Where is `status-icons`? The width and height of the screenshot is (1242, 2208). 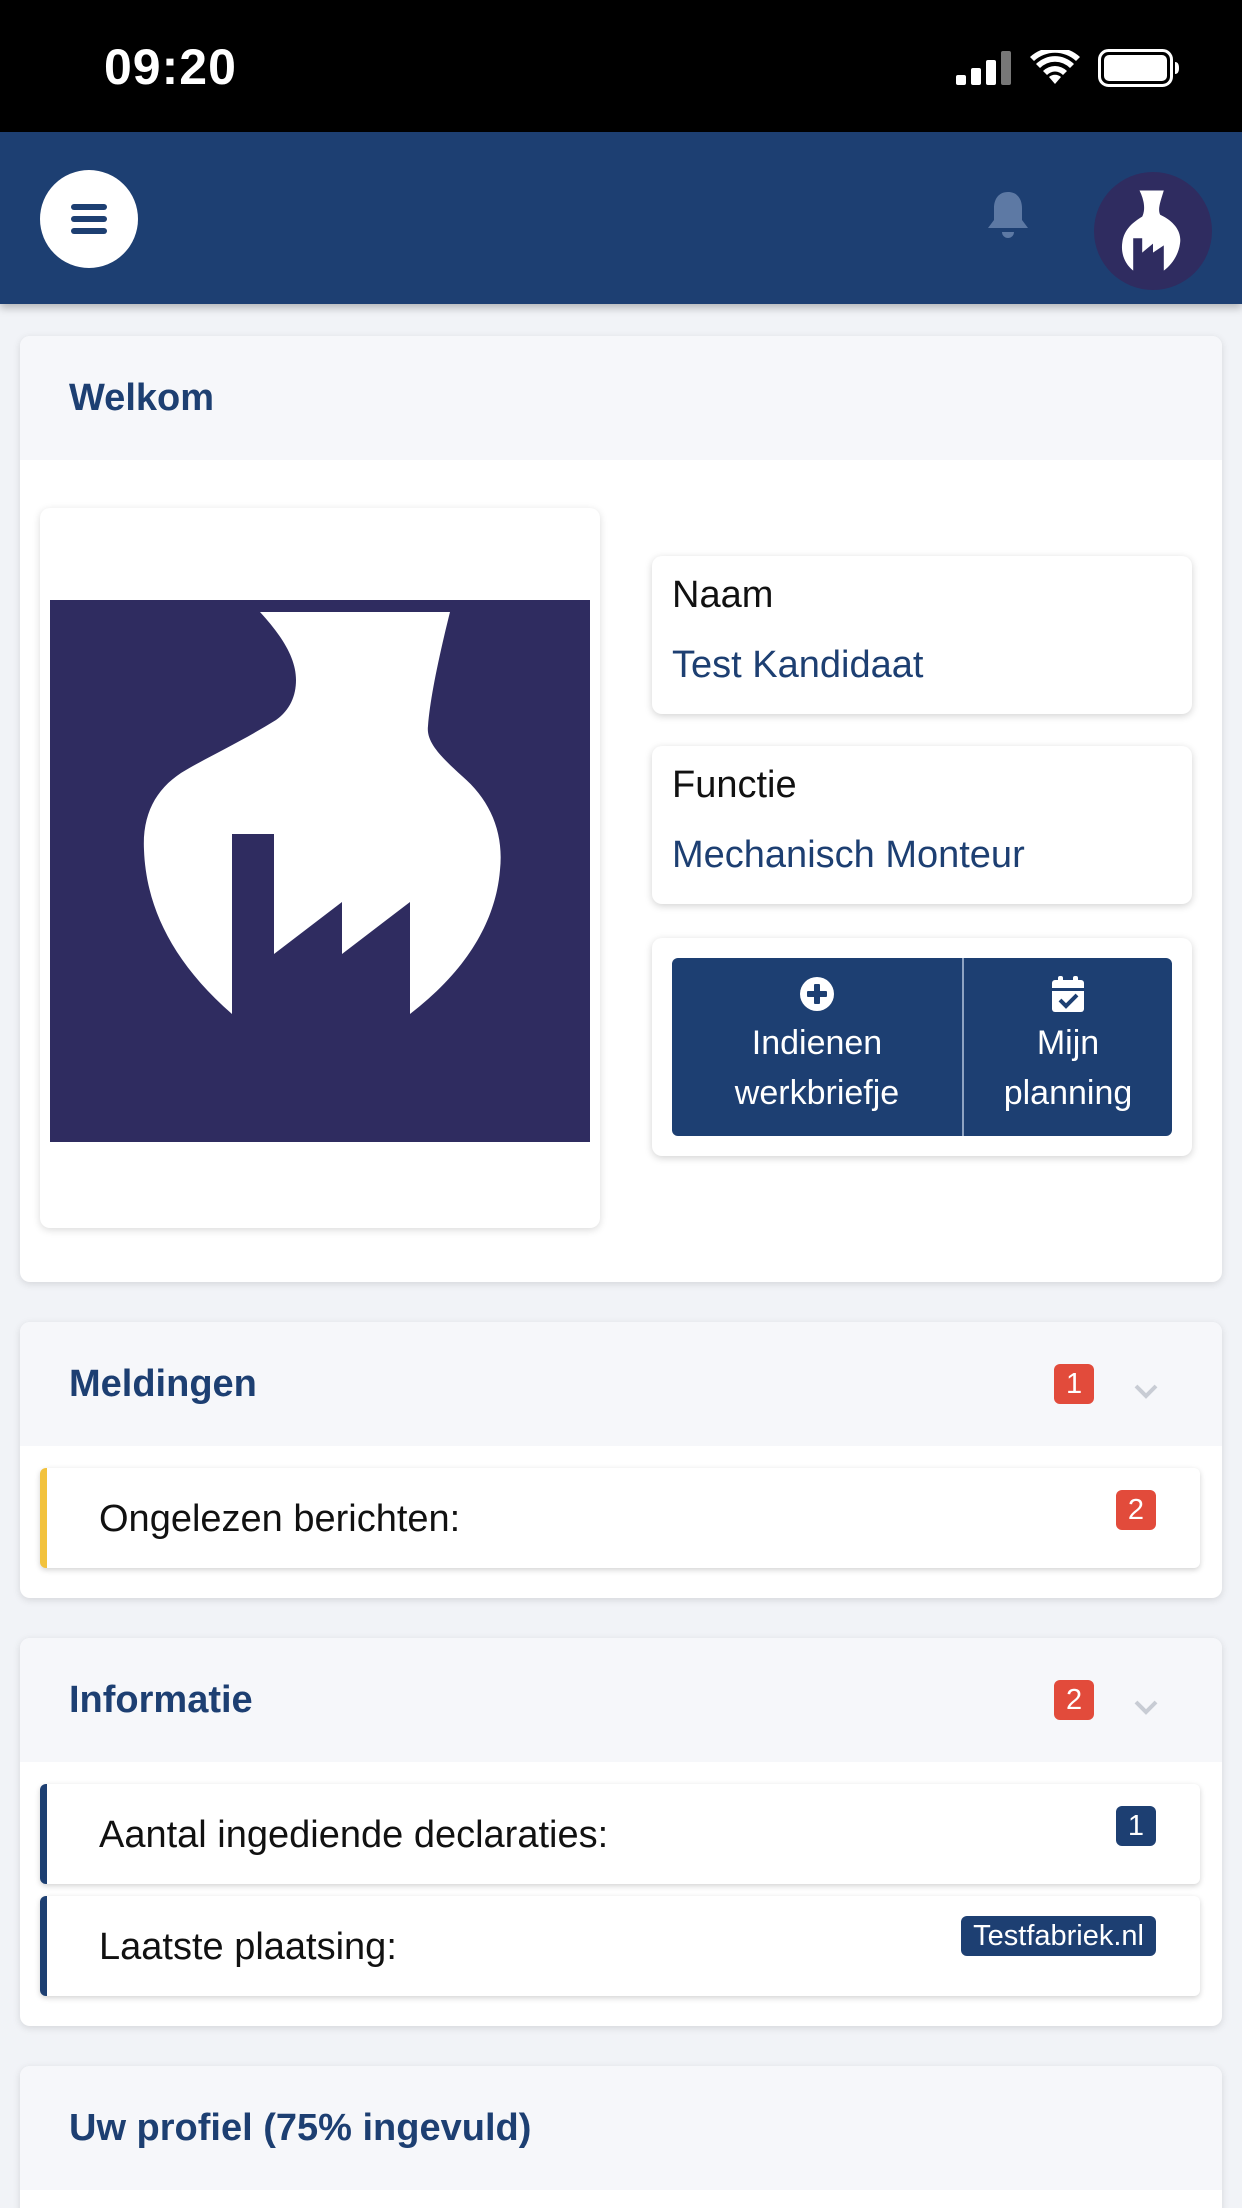
status-icons is located at coordinates (1068, 68).